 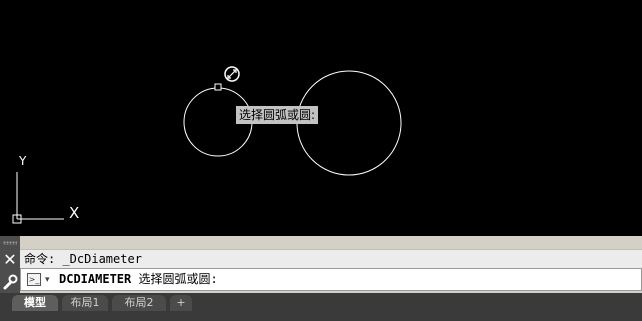 I want to click on wrench-icon, so click(x=10, y=282).